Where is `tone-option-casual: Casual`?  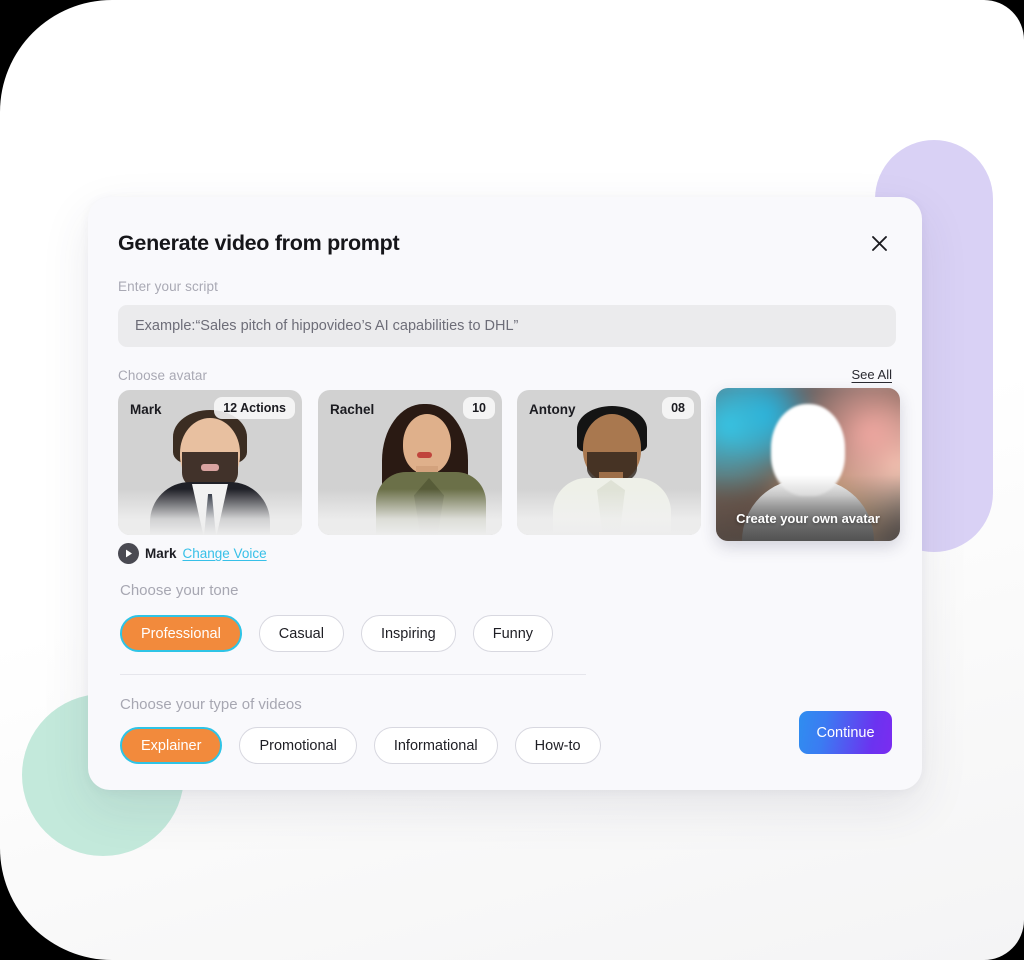
tone-option-casual: Casual is located at coordinates (301, 633).